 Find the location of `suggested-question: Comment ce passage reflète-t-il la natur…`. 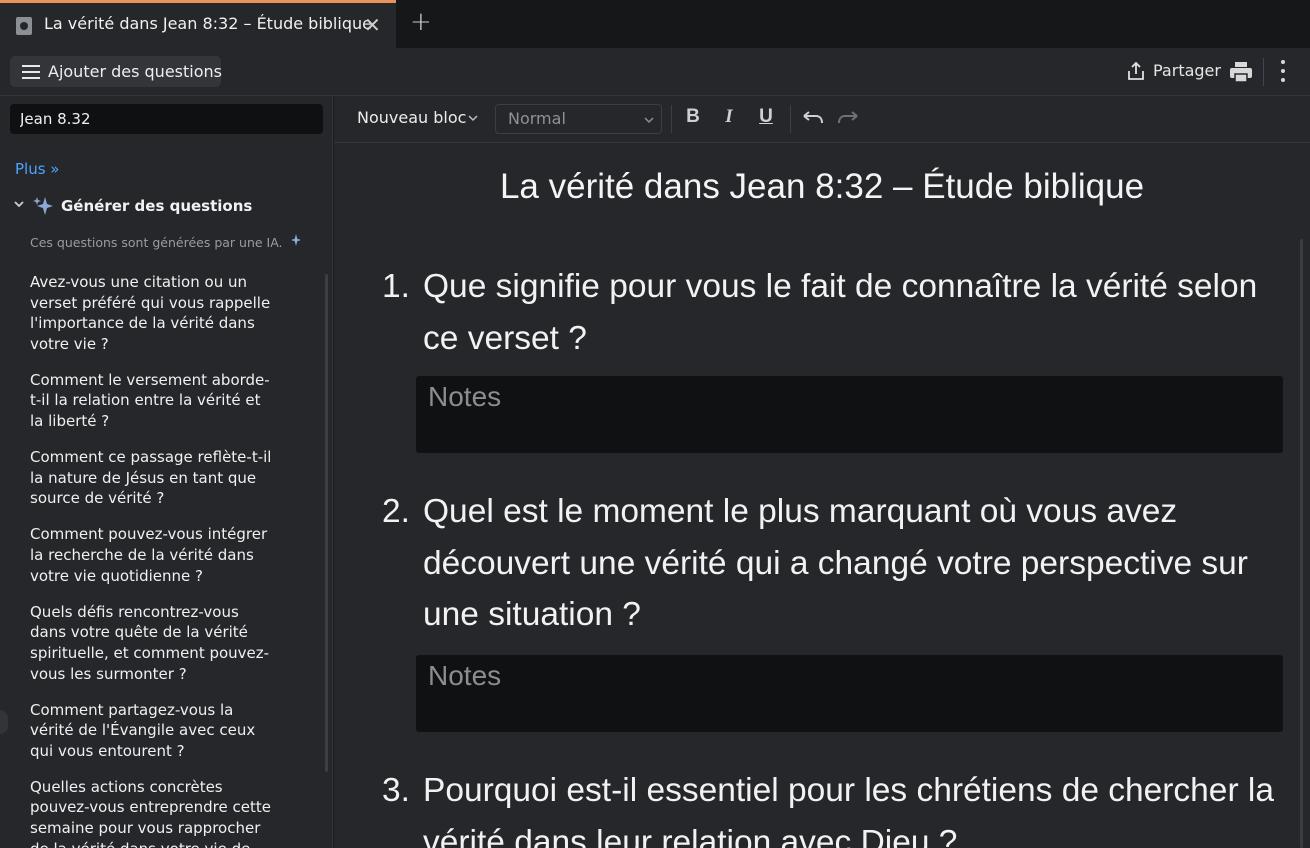

suggested-question: Comment ce passage reflète-t-il la natur… is located at coordinates (152, 478).